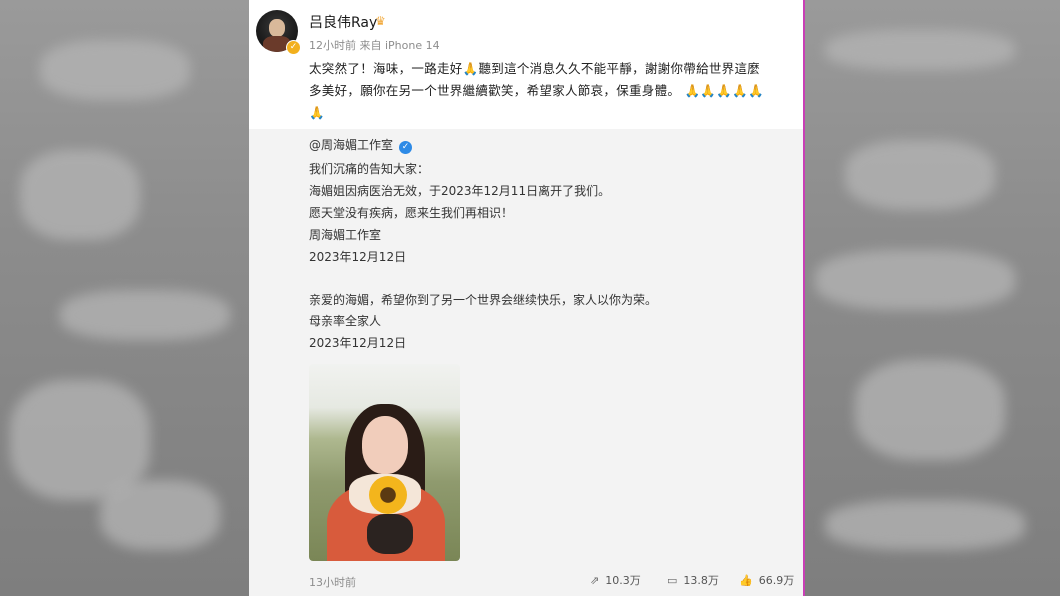 The height and width of the screenshot is (596, 1060). I want to click on repost-line: 母亲率全家人, so click(345, 321).